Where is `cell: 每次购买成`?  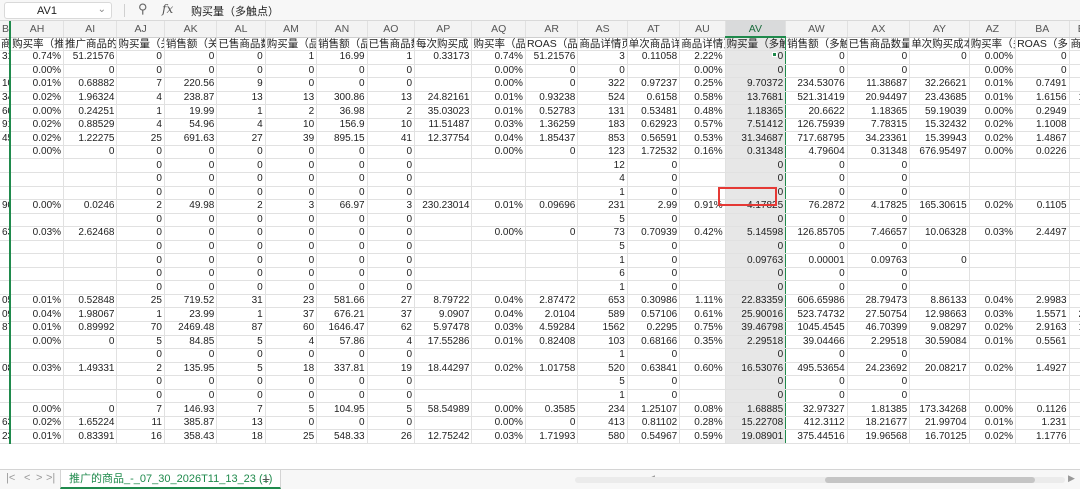
cell: 每次购买成 is located at coordinates (443, 44).